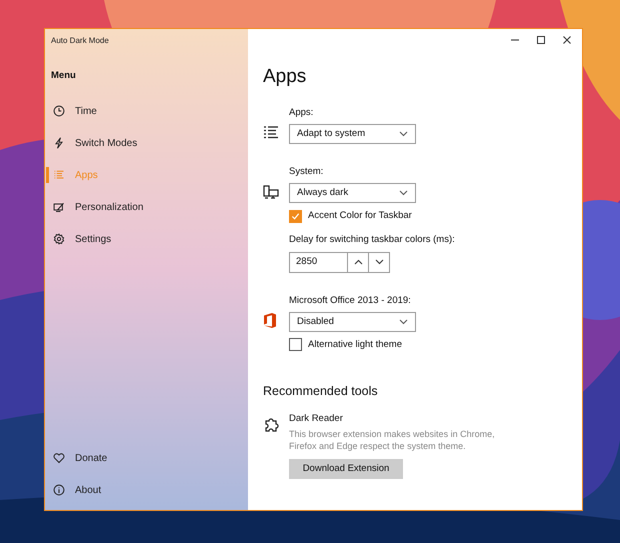  What do you see at coordinates (285, 77) in the screenshot?
I see `page-title: Apps` at bounding box center [285, 77].